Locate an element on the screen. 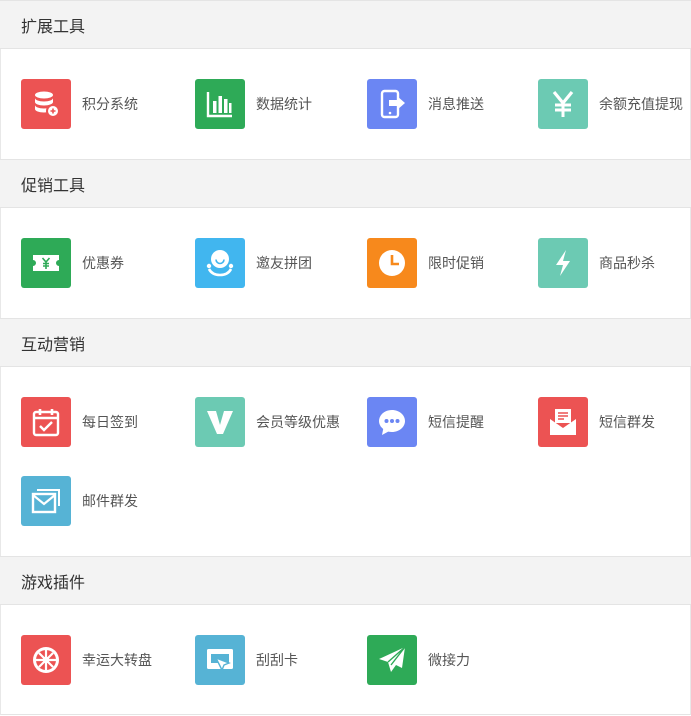 This screenshot has width=691, height=716. tool-sms-broadcast: 短信群发 is located at coordinates (596, 422).